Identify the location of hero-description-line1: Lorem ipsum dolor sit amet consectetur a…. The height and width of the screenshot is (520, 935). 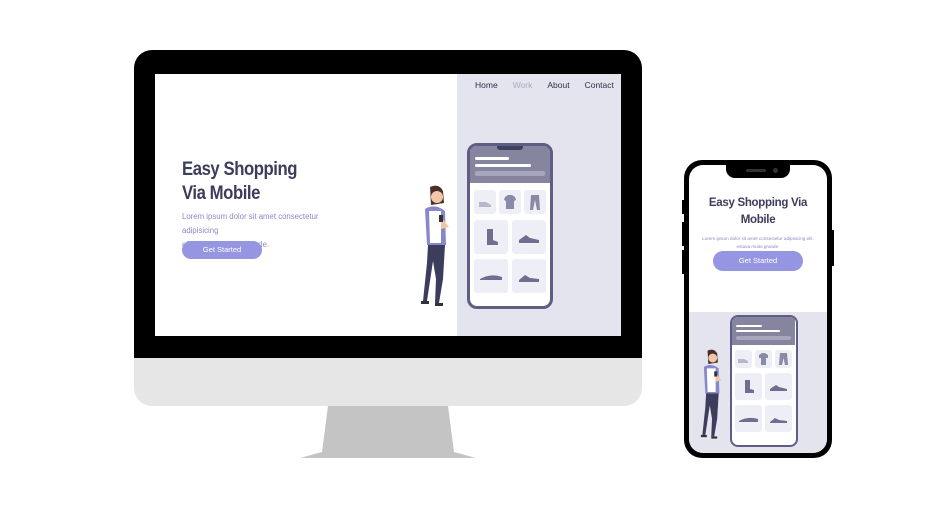
(250, 223).